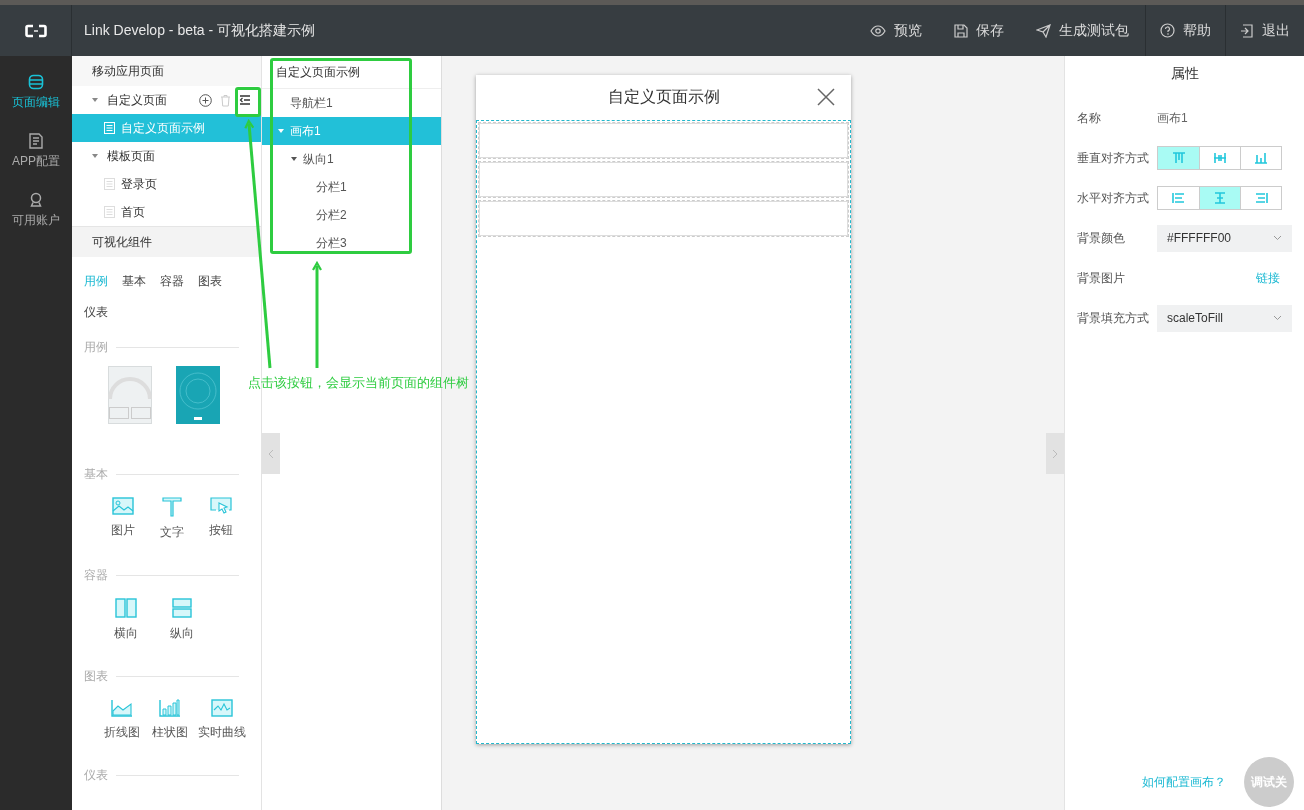 The height and width of the screenshot is (810, 1304). Describe the element at coordinates (351, 103) in the screenshot. I see `tree-node: 导航栏1` at that location.